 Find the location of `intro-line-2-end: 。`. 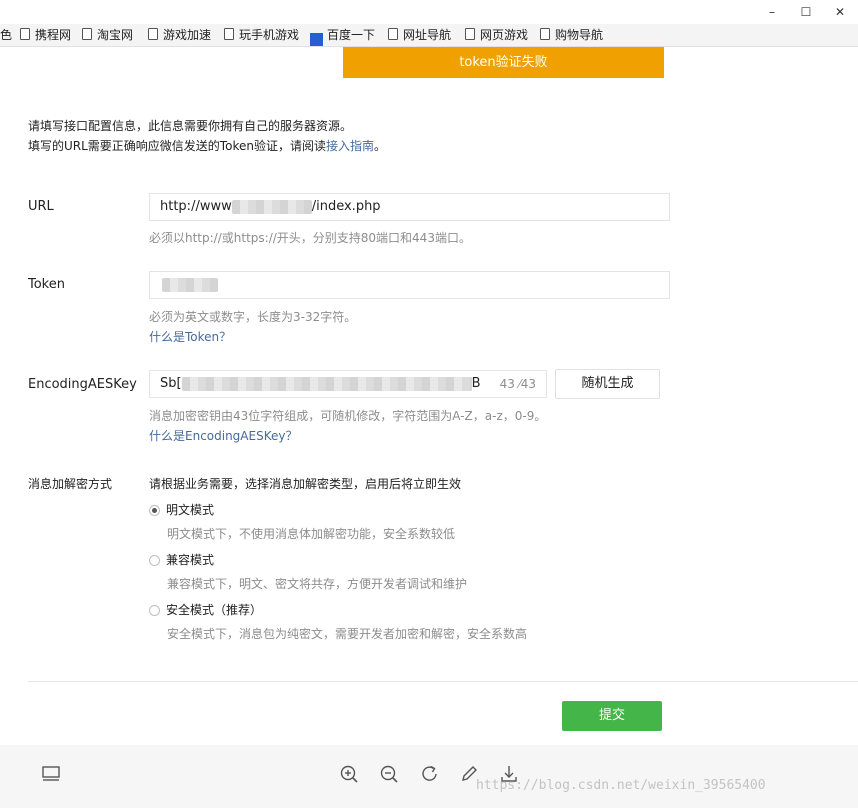

intro-line-2-end: 。 is located at coordinates (379, 146).